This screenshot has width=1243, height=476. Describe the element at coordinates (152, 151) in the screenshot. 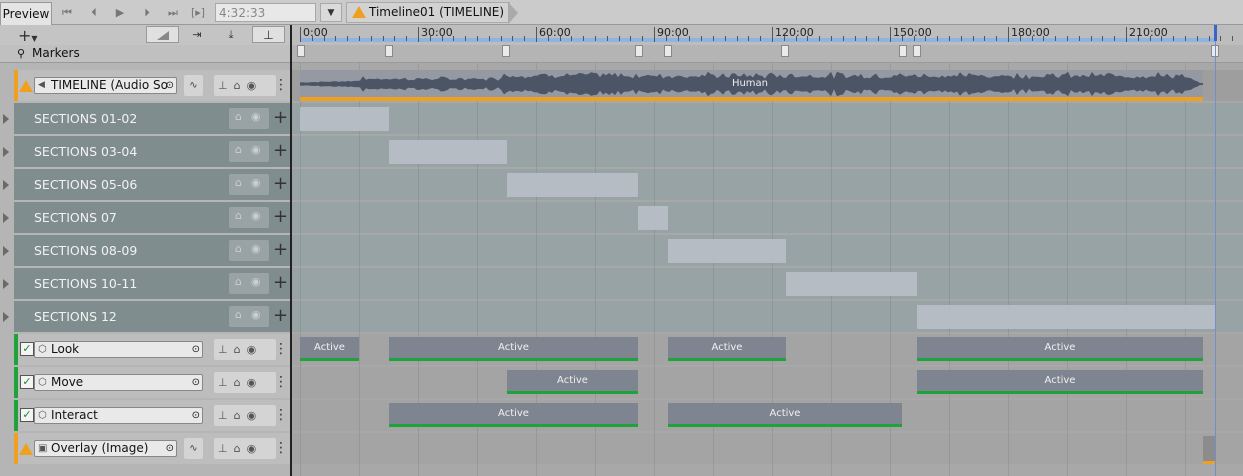

I see `section-track-header: SECTIONS 03-04 ⌂ ◉ +` at that location.